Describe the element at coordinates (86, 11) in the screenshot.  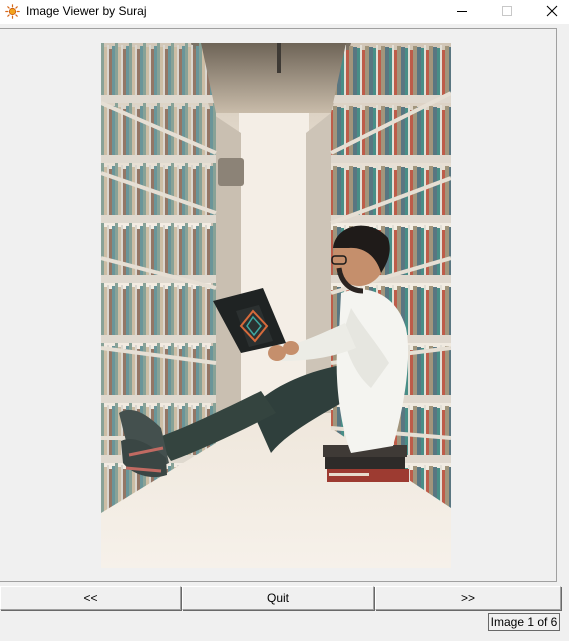
I see `window-title: Image Viewer by Suraj` at that location.